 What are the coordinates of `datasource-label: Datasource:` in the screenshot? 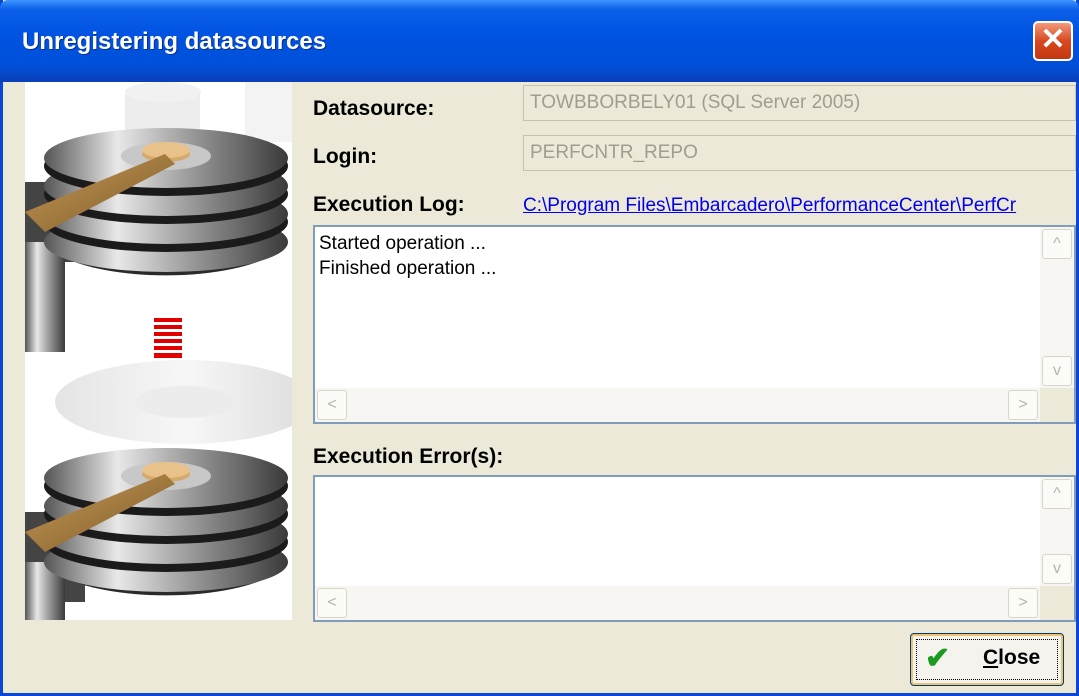 It's located at (374, 108).